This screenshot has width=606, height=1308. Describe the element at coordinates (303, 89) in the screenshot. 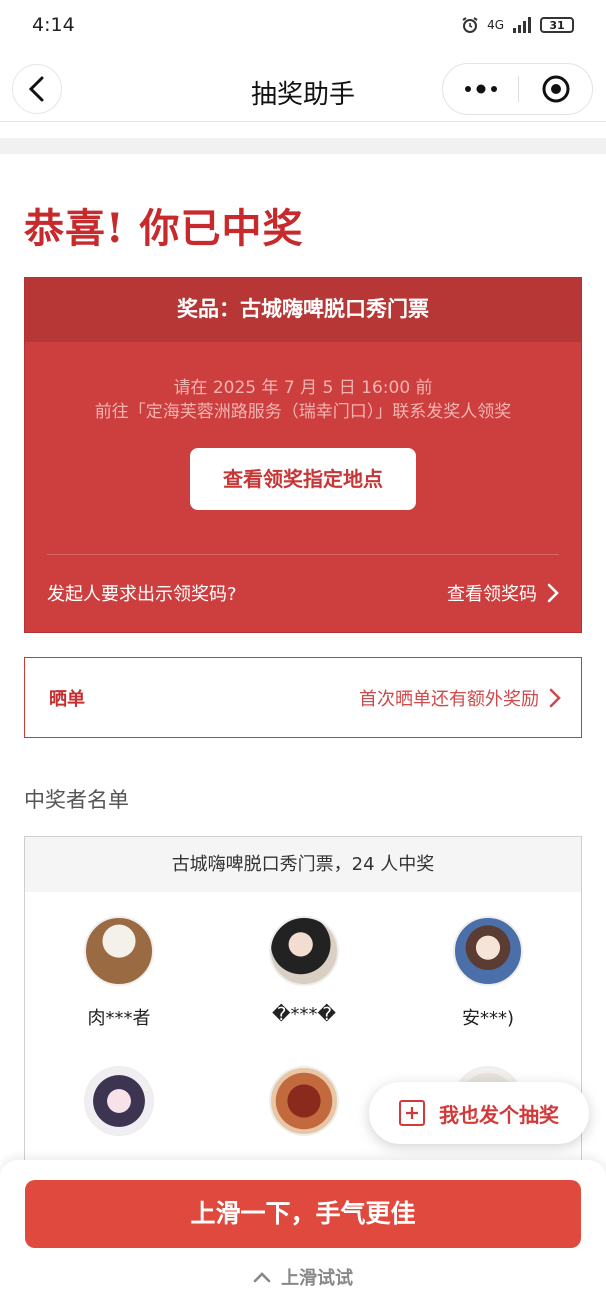

I see `nav-bar: 抽奖助手` at that location.